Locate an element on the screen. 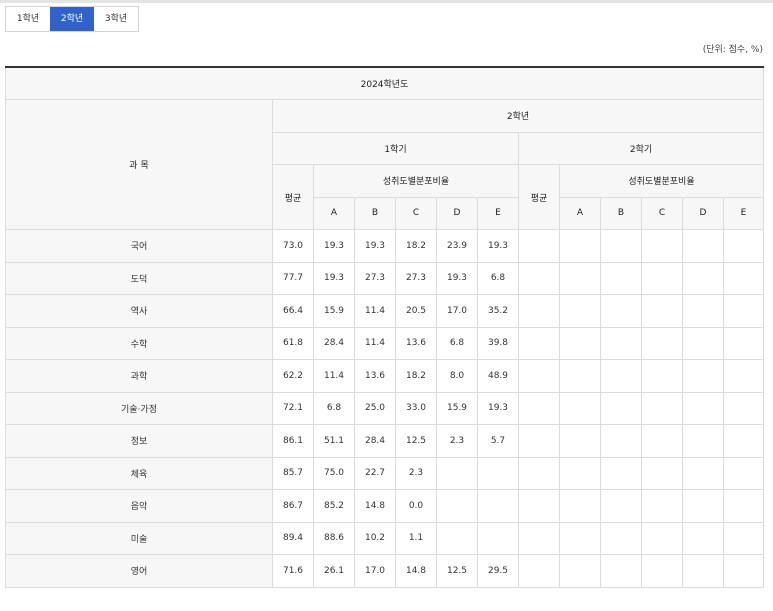  semester-1-ratio-cell: 26.1 is located at coordinates (334, 571).